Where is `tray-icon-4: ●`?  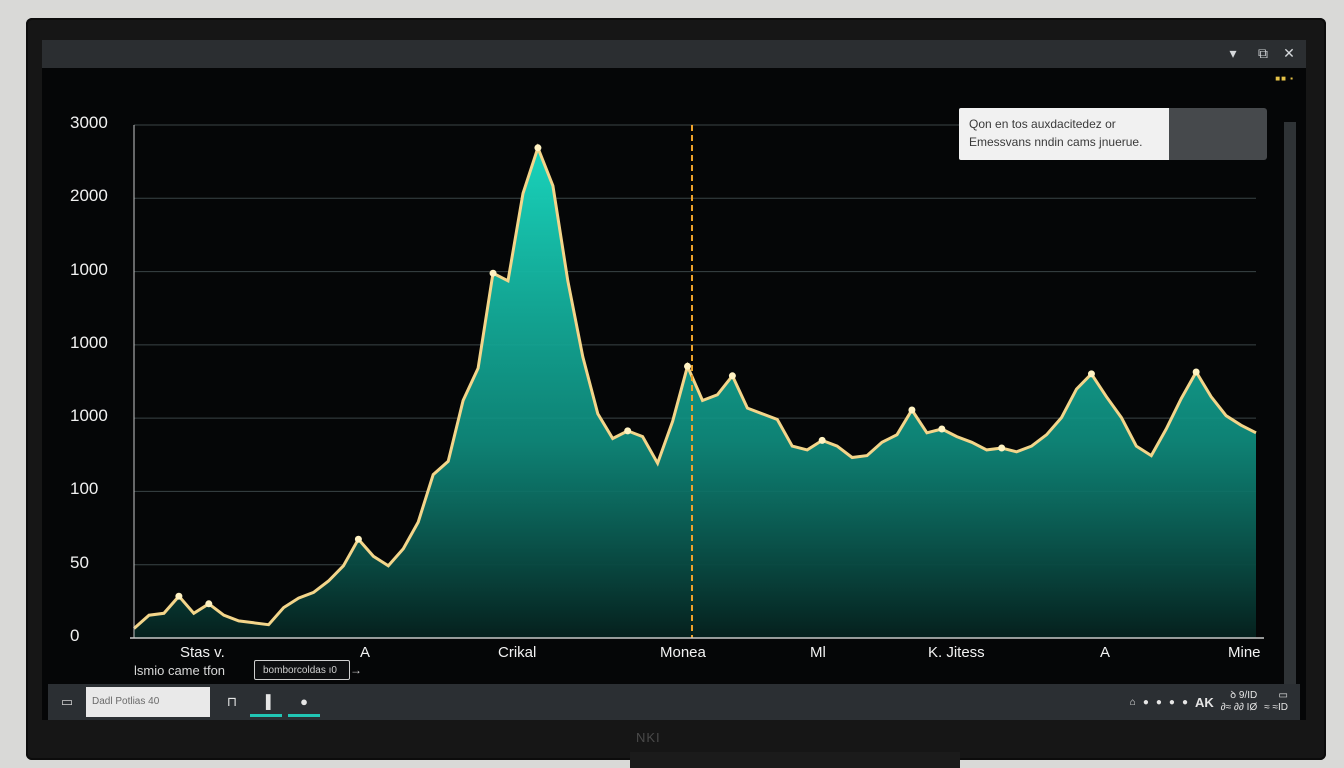 tray-icon-4: ● is located at coordinates (1185, 702).